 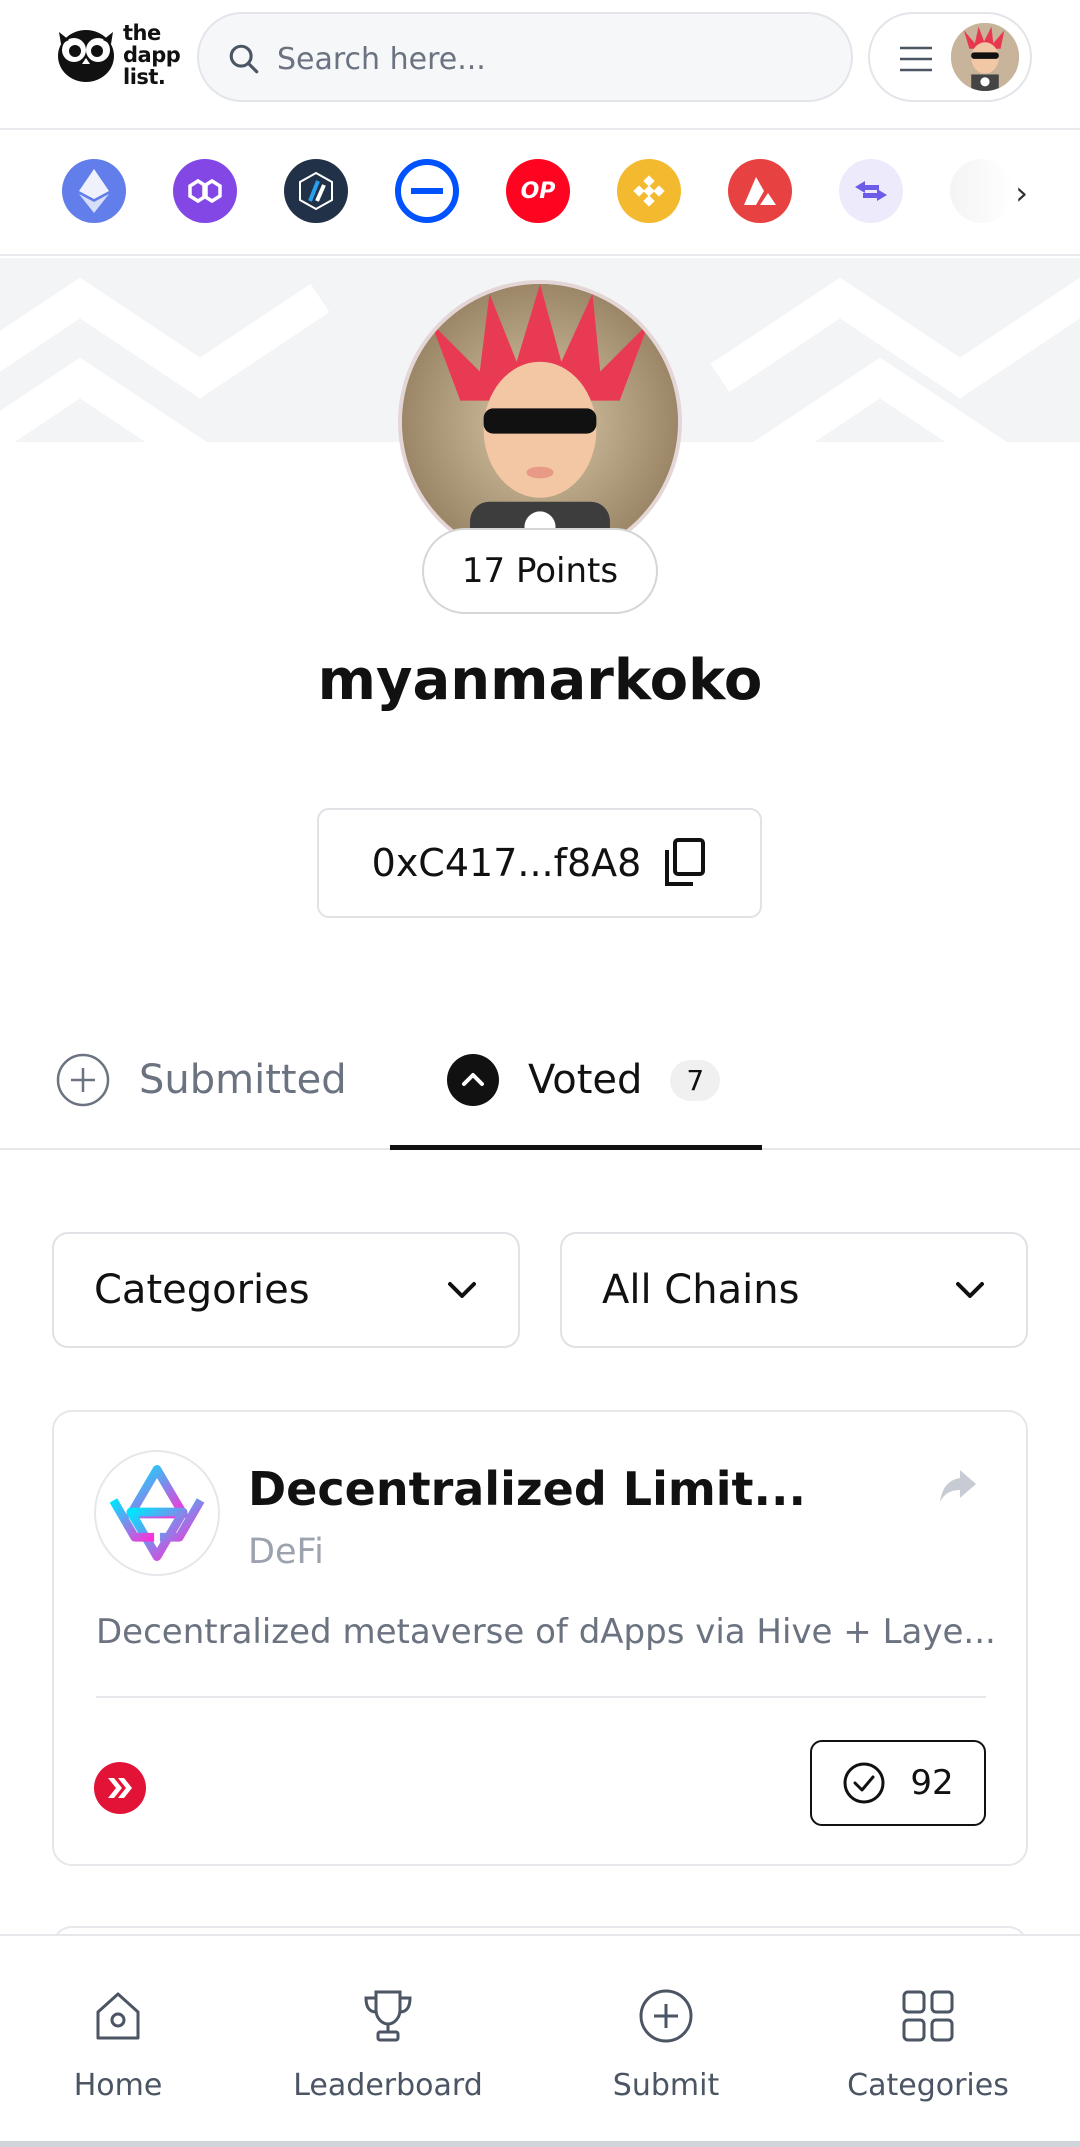 What do you see at coordinates (701, 1290) in the screenshot?
I see `chains-dropdown-label: All Chains` at bounding box center [701, 1290].